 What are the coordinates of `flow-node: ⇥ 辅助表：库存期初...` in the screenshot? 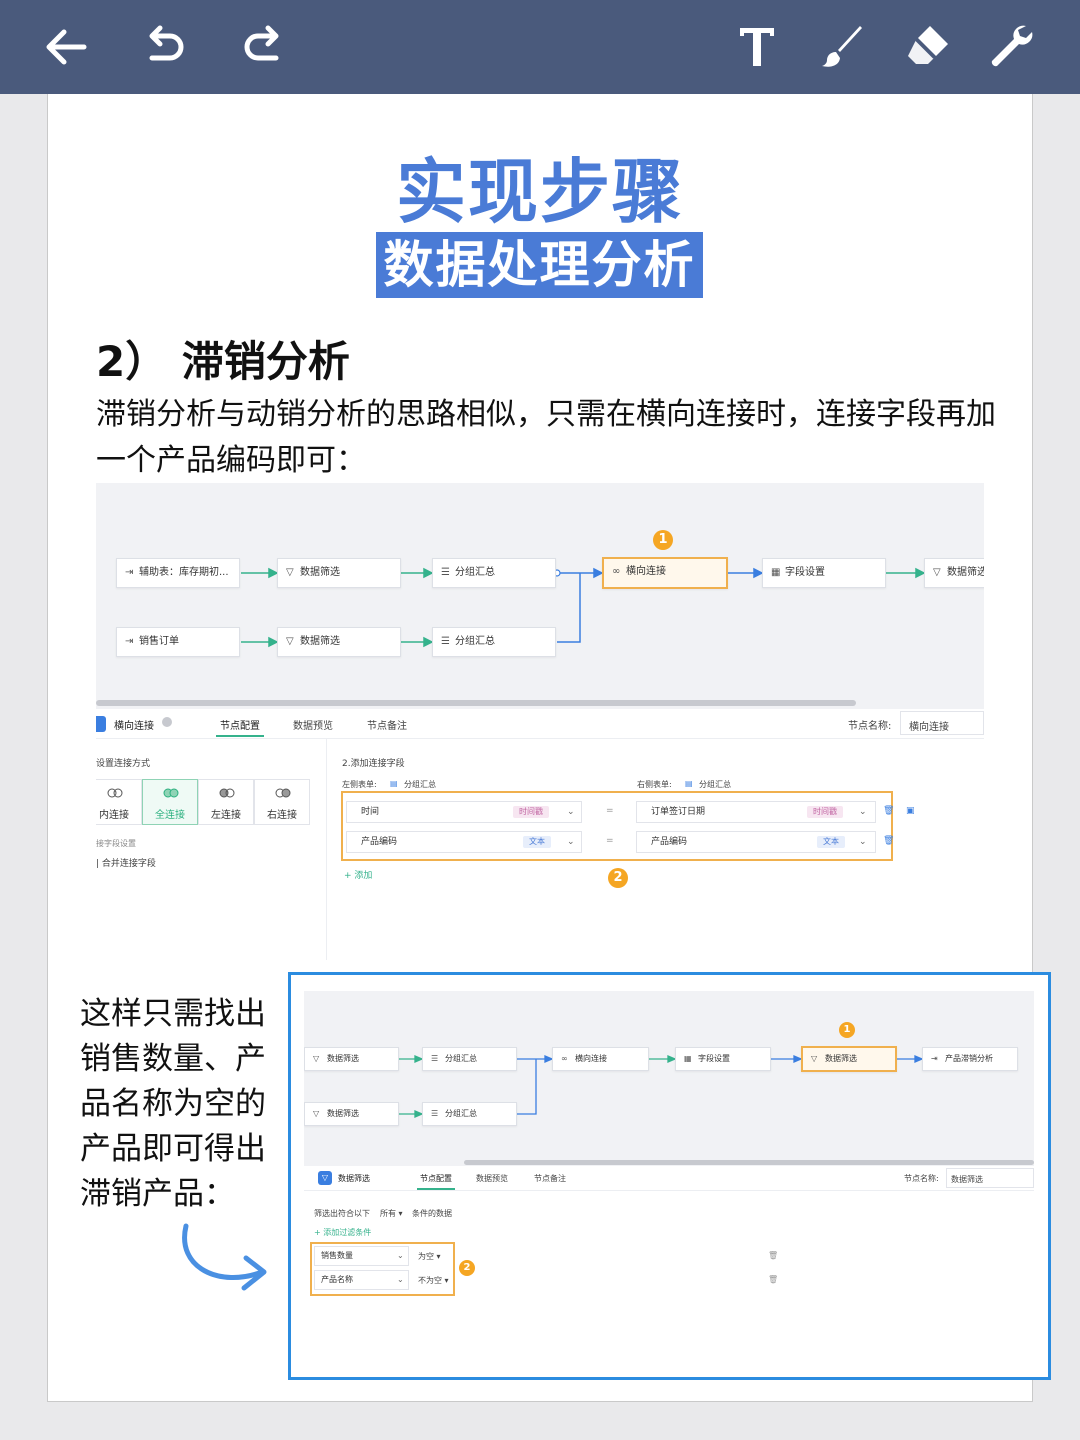 It's located at (178, 573).